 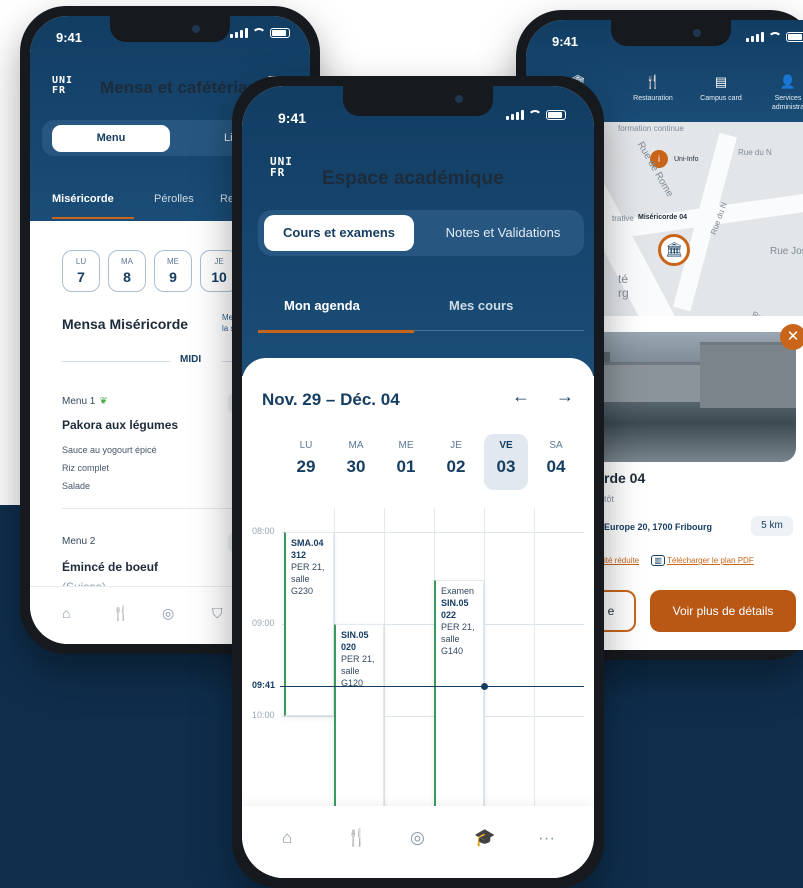 What do you see at coordinates (81, 277) in the screenshot?
I see `day-number: 7` at bounding box center [81, 277].